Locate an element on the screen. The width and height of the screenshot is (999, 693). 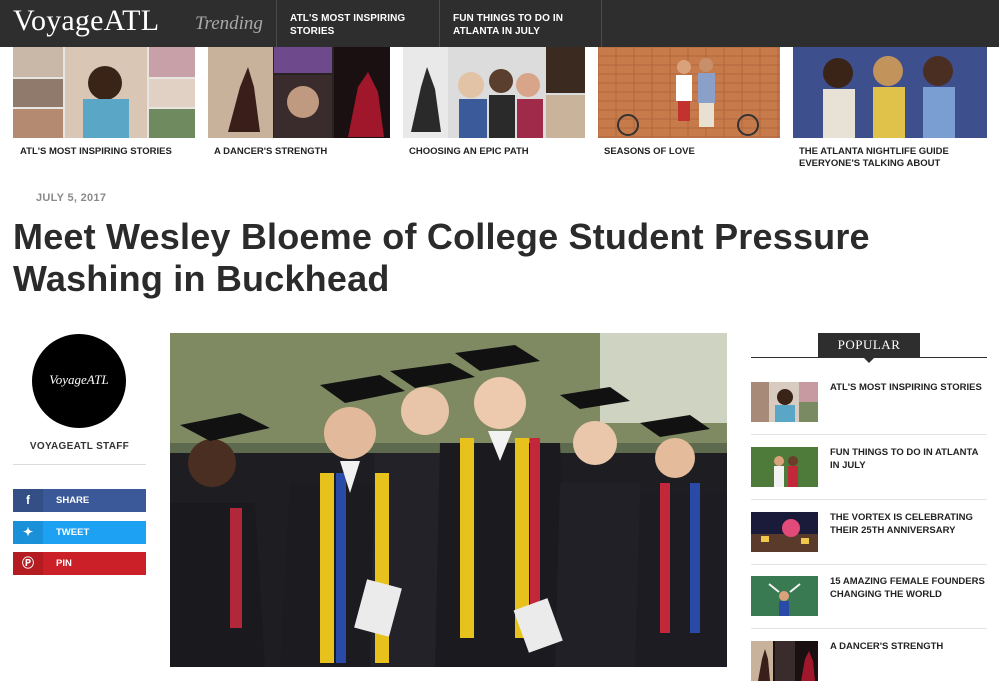
avatar-logo-text: VoyageATL is located at coordinates (79, 379).